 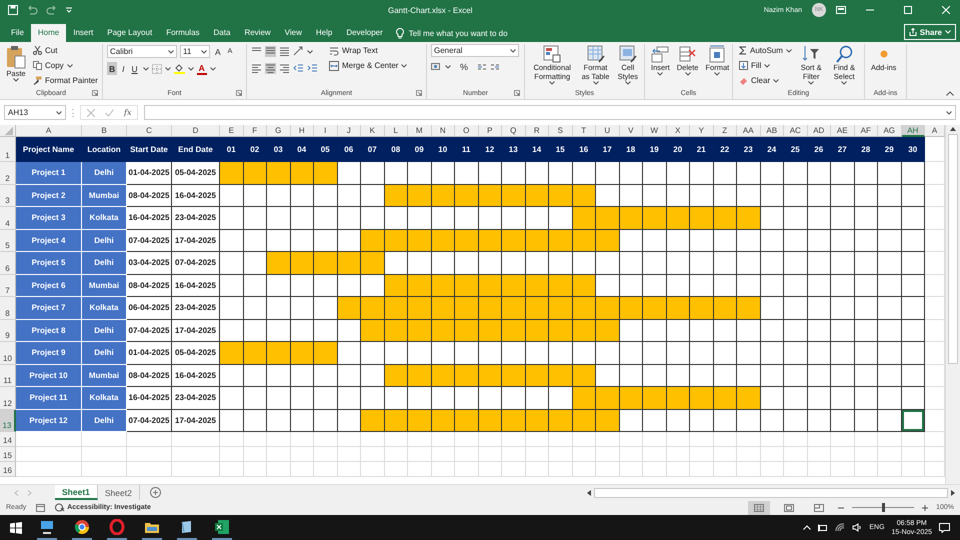 What do you see at coordinates (257, 33) in the screenshot?
I see `ribbon-tab: Review` at bounding box center [257, 33].